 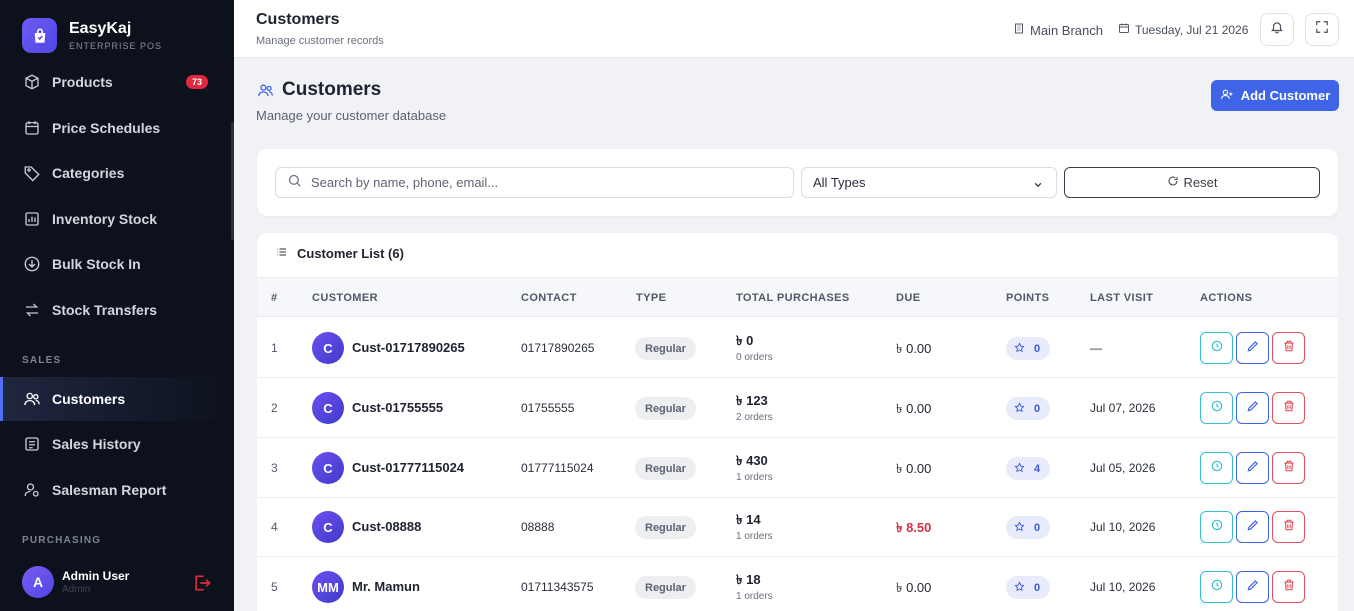 I want to click on row-number: 3, so click(x=274, y=468).